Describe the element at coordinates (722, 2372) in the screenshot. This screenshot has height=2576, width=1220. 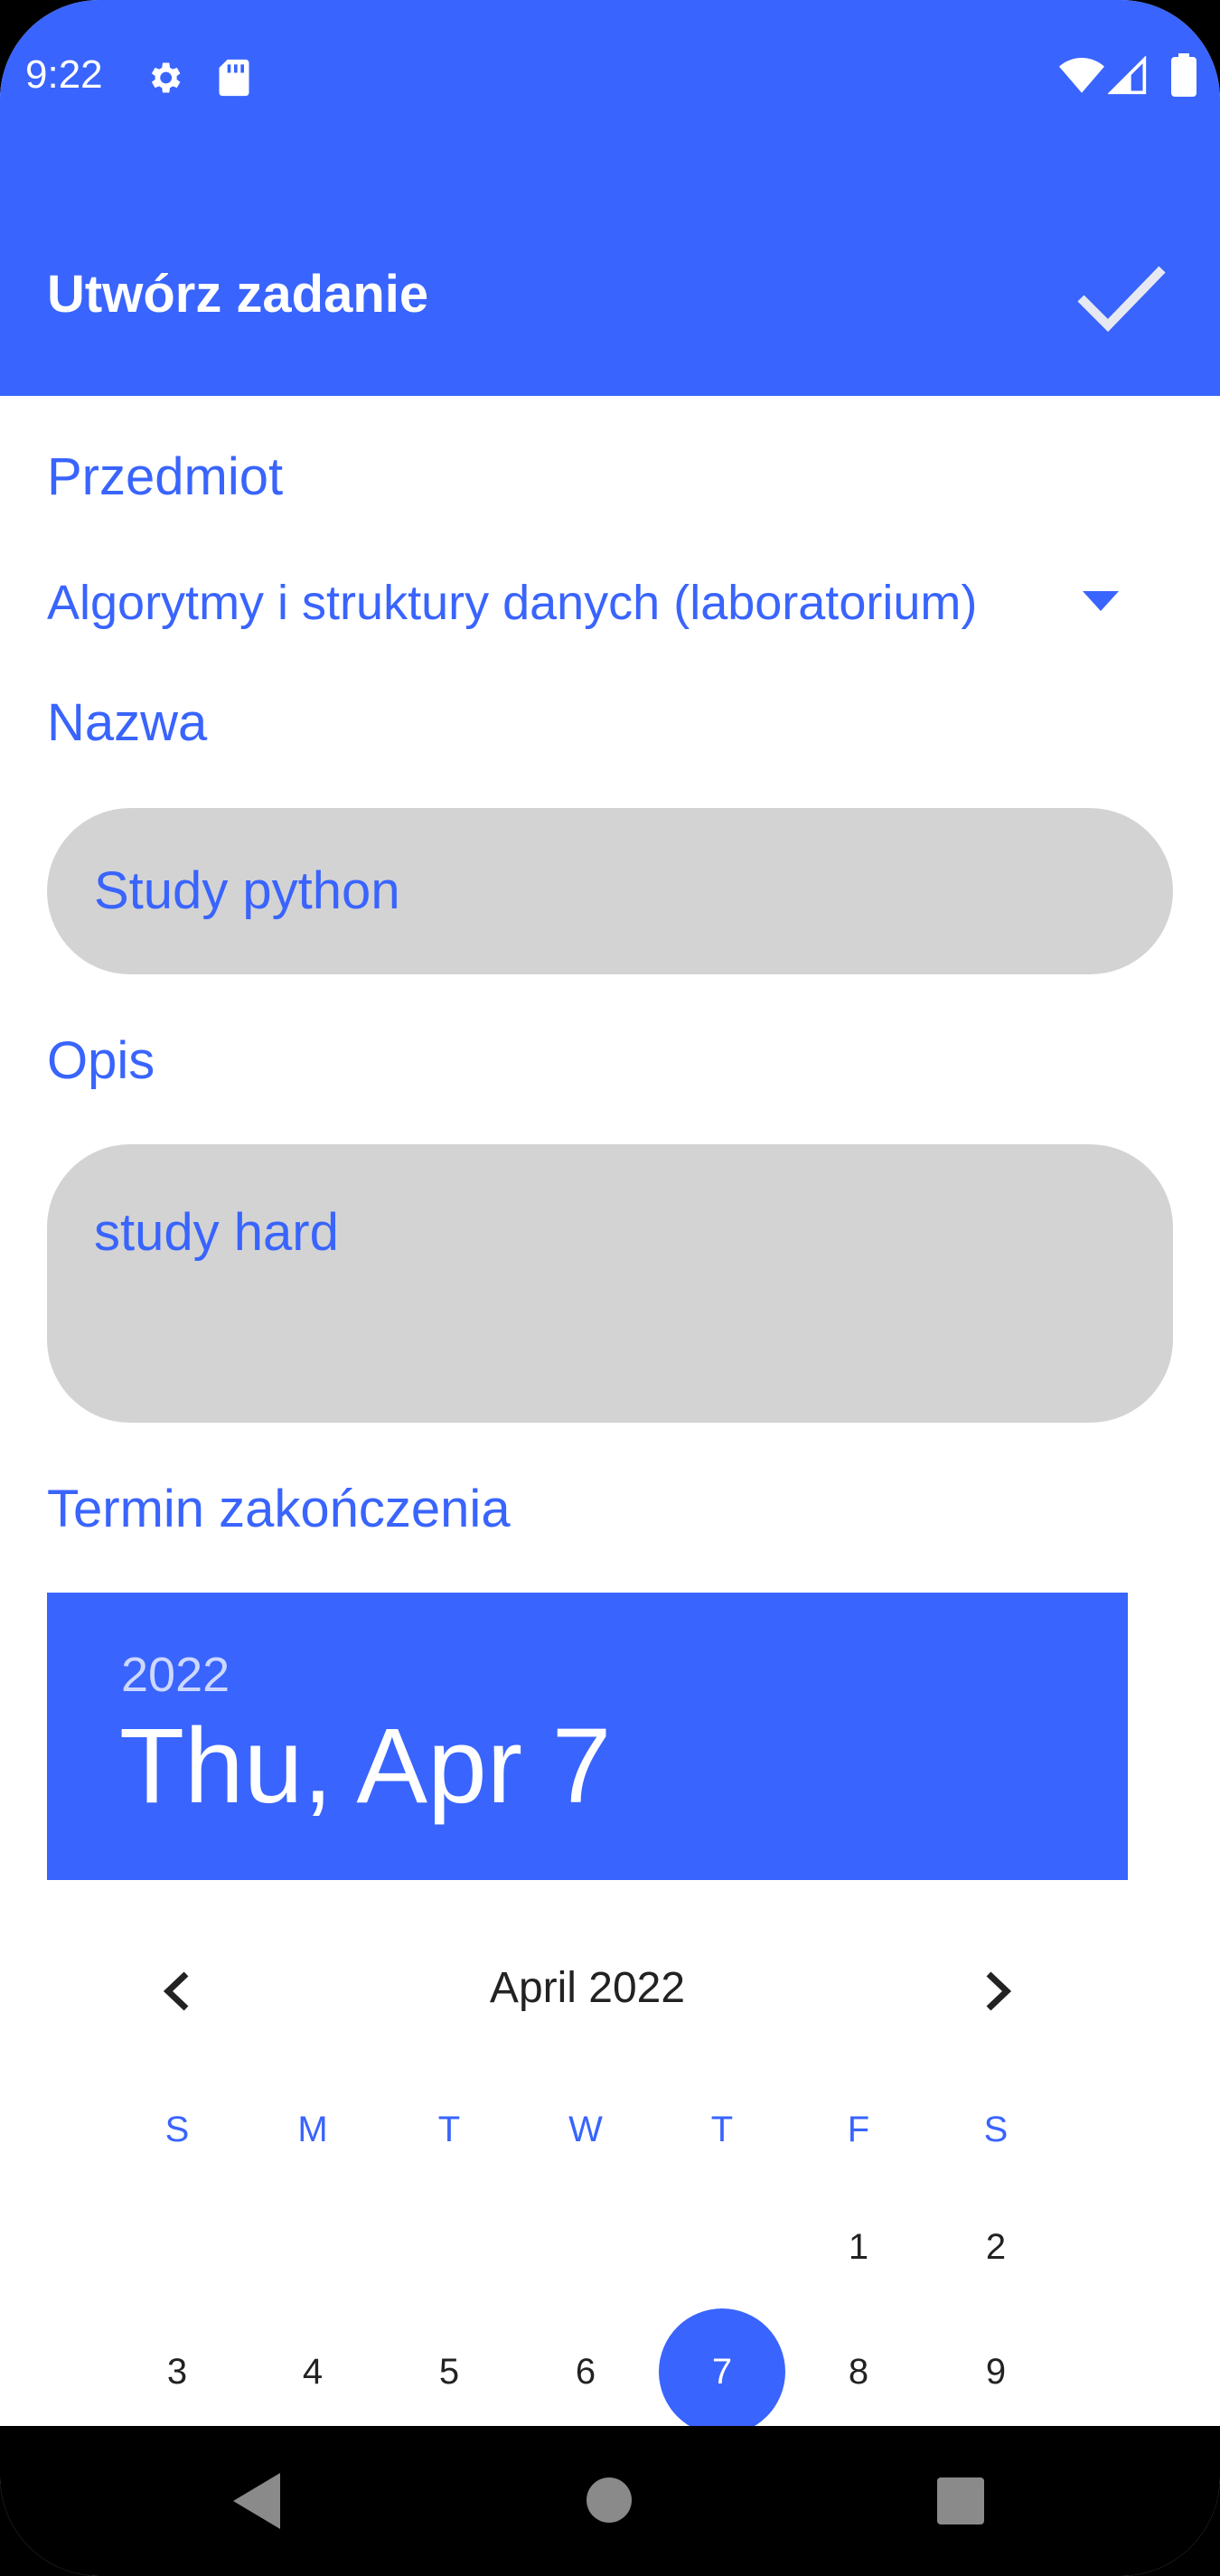
I see `calendar-day-selected: 7` at that location.